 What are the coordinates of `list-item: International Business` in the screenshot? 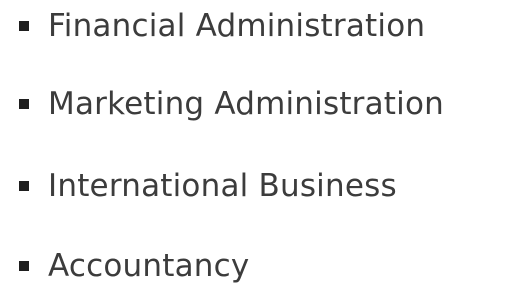 It's located at (256, 186).